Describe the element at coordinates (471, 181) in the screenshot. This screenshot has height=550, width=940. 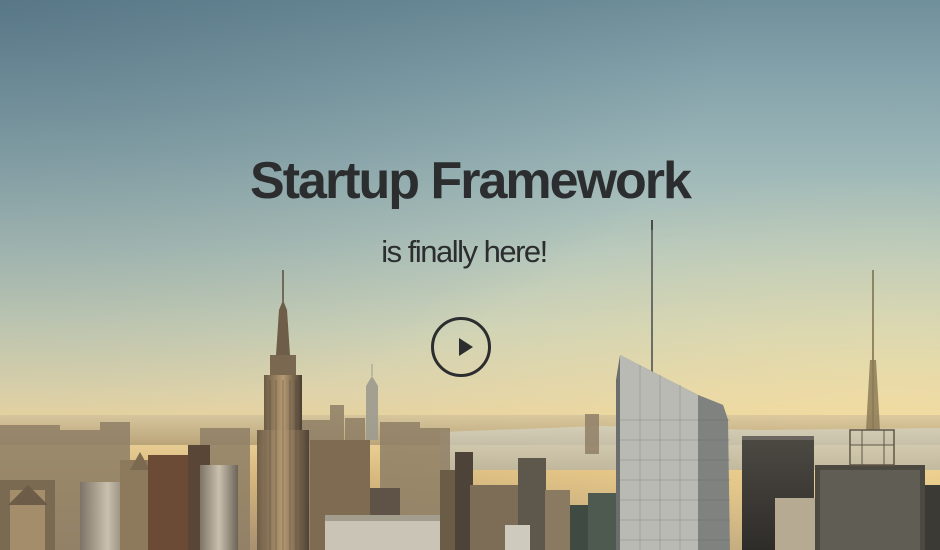
I see `hero-title: Startup Framework` at that location.